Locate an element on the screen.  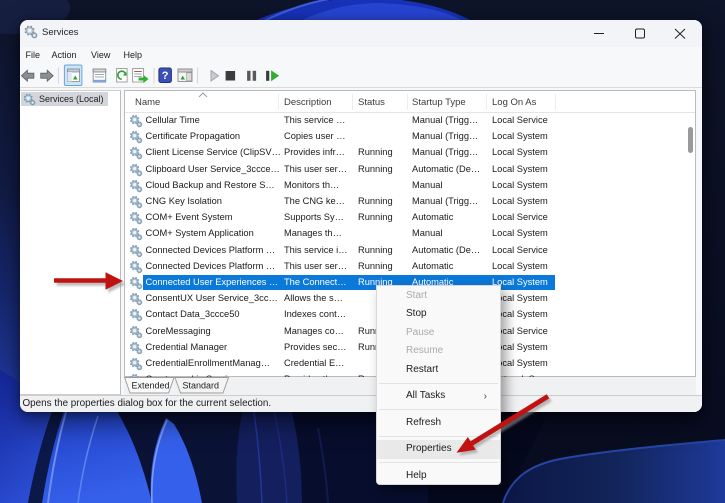
svg-text: Standard is located at coordinates (201, 386).